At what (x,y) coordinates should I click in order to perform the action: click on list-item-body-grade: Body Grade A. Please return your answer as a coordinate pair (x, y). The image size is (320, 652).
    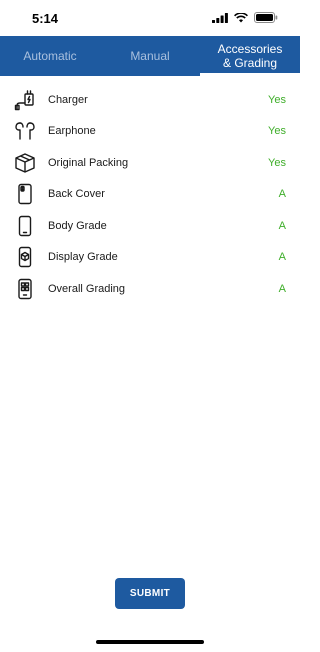
    Looking at the image, I should click on (150, 226).